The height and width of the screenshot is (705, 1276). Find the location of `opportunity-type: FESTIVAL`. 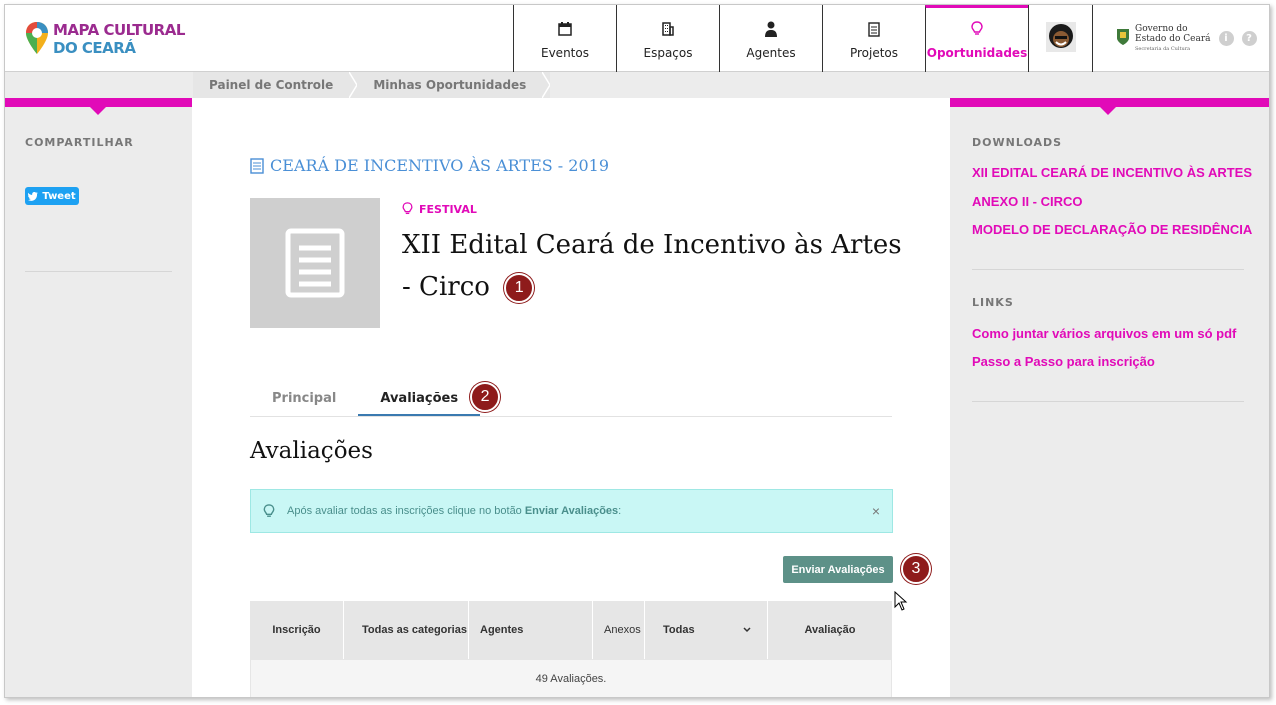

opportunity-type: FESTIVAL is located at coordinates (439, 209).